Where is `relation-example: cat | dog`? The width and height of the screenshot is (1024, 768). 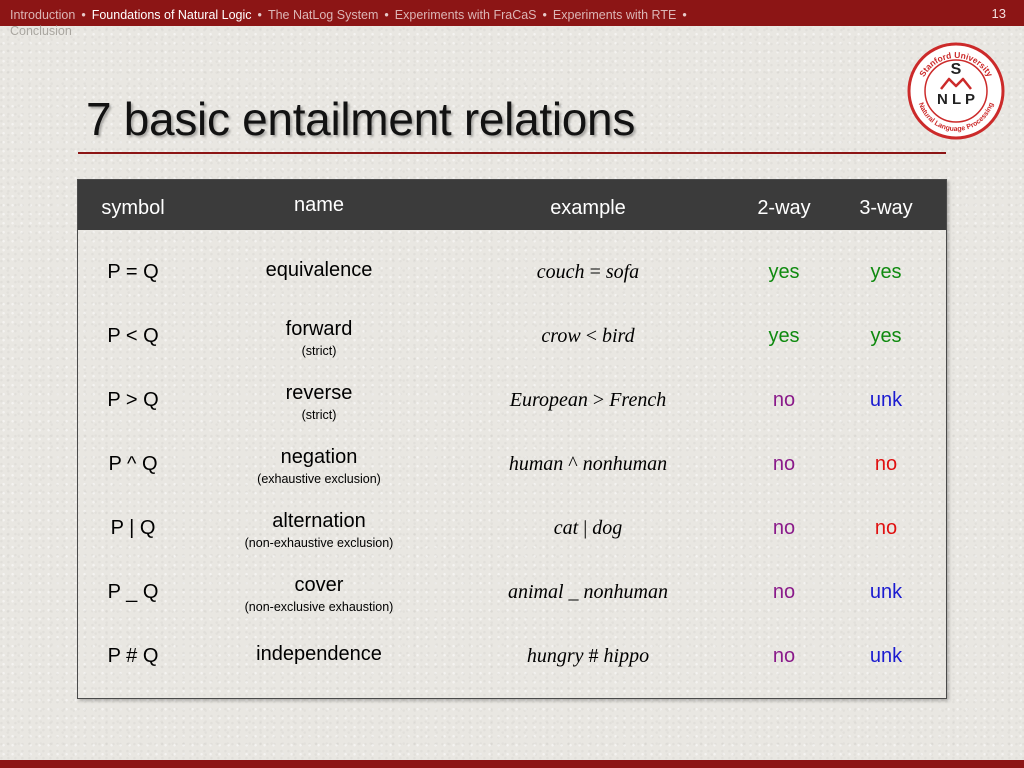
relation-example: cat | dog is located at coordinates (588, 528).